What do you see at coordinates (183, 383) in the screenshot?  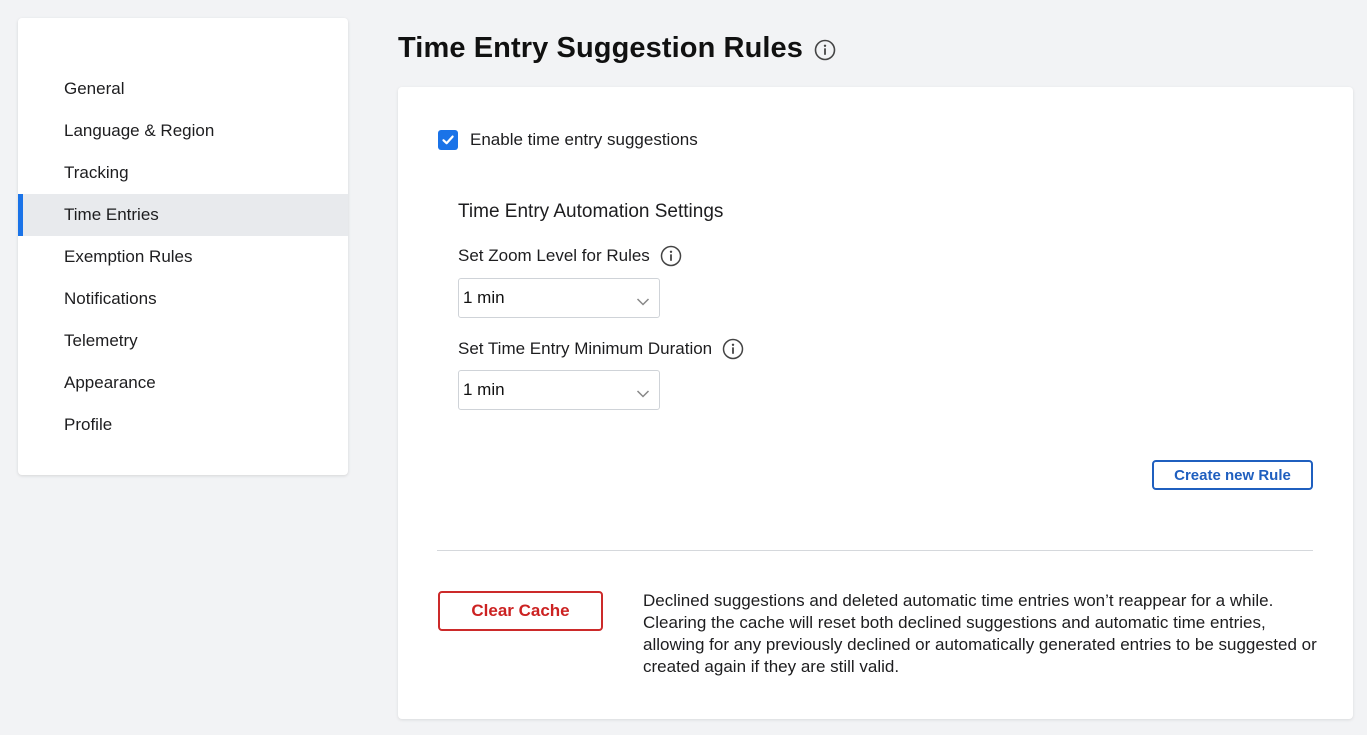 I see `sidebar-item-appearance: Appearance` at bounding box center [183, 383].